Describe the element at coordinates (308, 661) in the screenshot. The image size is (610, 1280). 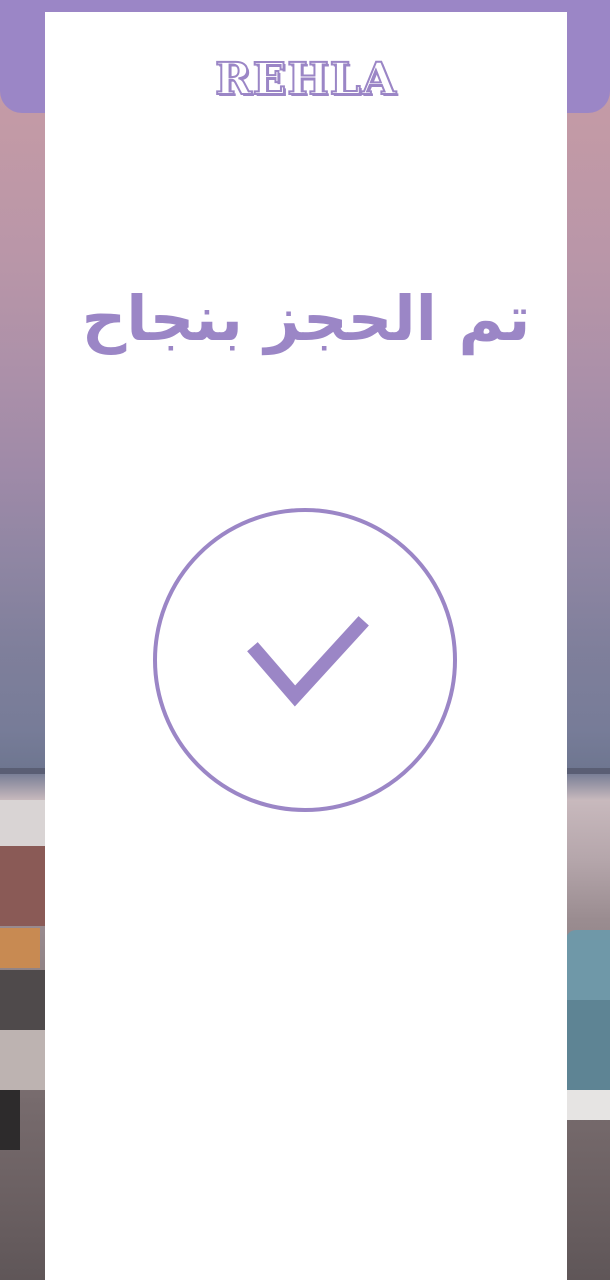
I see `checkmark-icon` at that location.